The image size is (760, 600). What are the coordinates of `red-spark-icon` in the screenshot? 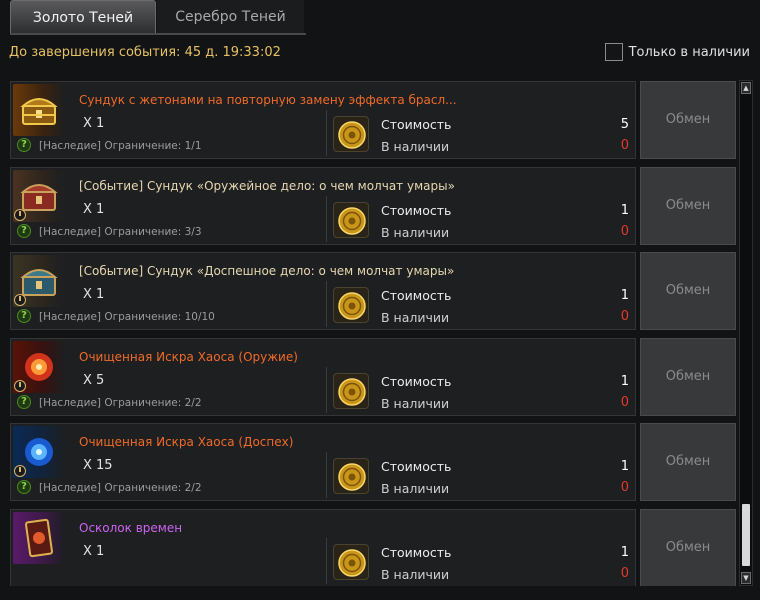 It's located at (39, 367).